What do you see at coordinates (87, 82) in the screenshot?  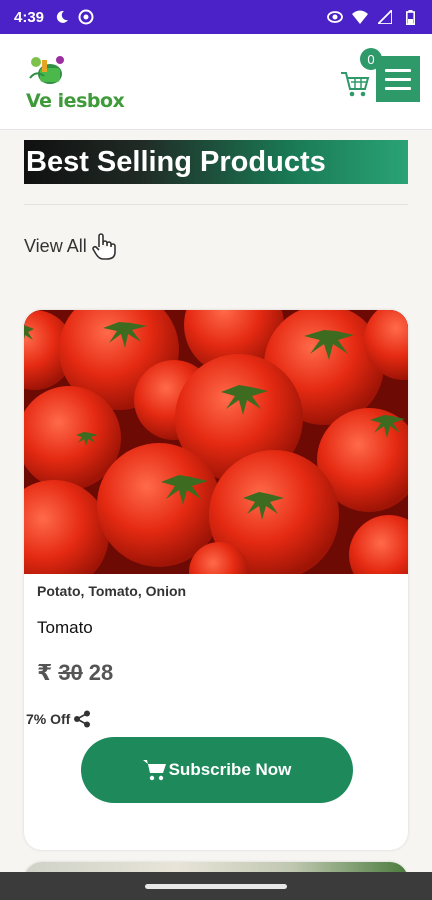 I see `logo: Ve iesbox` at bounding box center [87, 82].